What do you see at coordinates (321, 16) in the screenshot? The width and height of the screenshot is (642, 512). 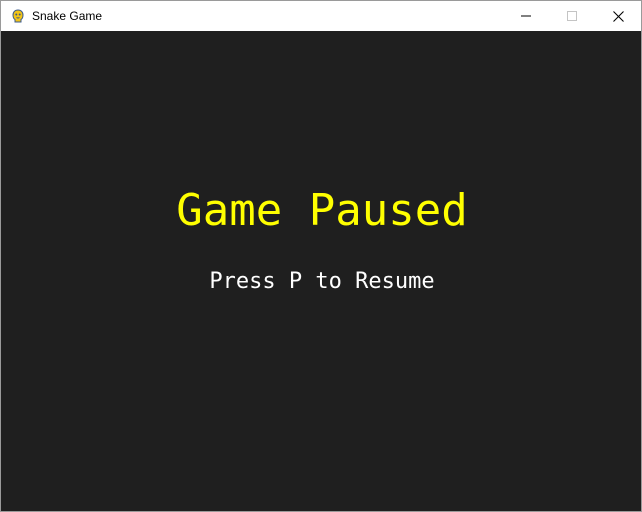 I see `title-bar: Snake Game` at bounding box center [321, 16].